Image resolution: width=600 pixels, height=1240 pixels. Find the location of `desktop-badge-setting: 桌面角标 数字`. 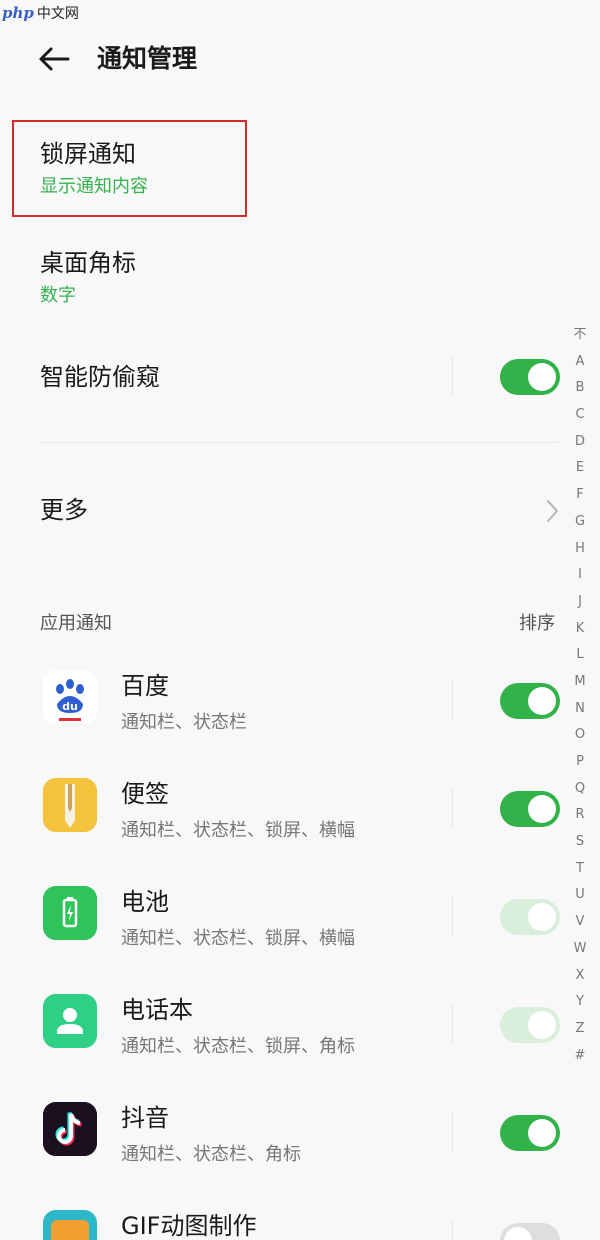

desktop-badge-setting: 桌面角标 数字 is located at coordinates (88, 277).